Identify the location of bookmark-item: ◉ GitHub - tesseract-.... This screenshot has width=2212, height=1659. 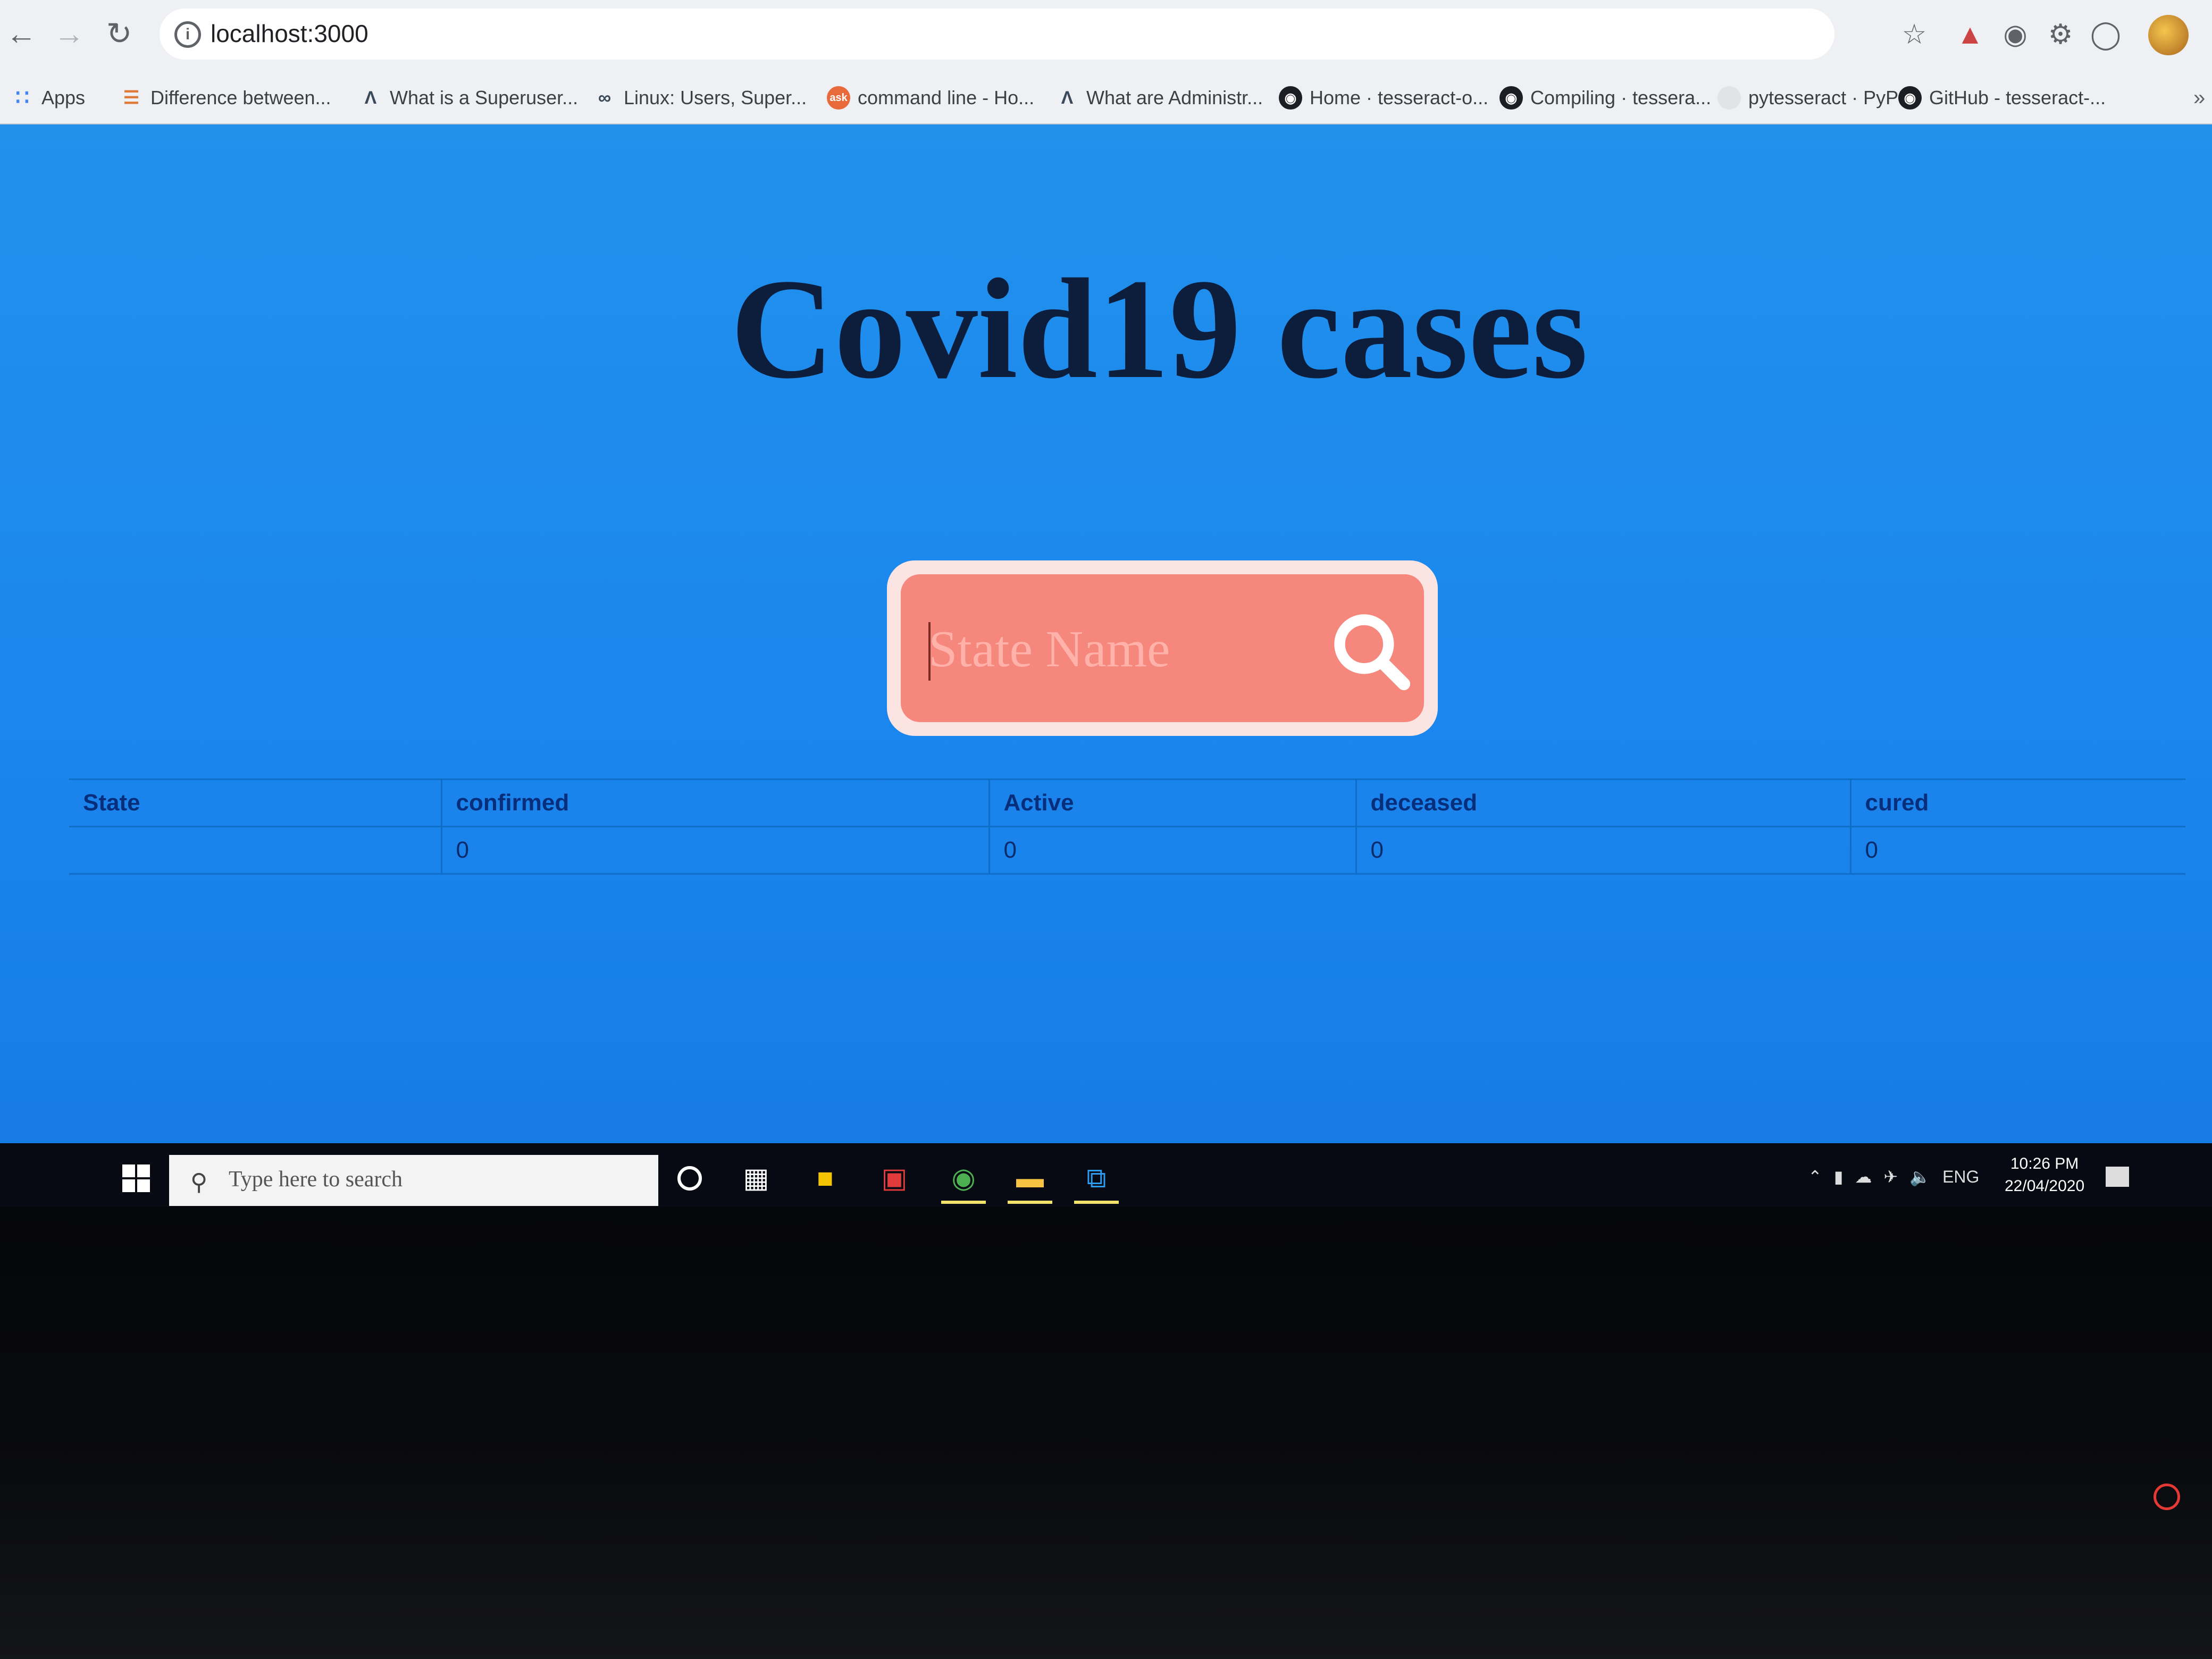
(2002, 98).